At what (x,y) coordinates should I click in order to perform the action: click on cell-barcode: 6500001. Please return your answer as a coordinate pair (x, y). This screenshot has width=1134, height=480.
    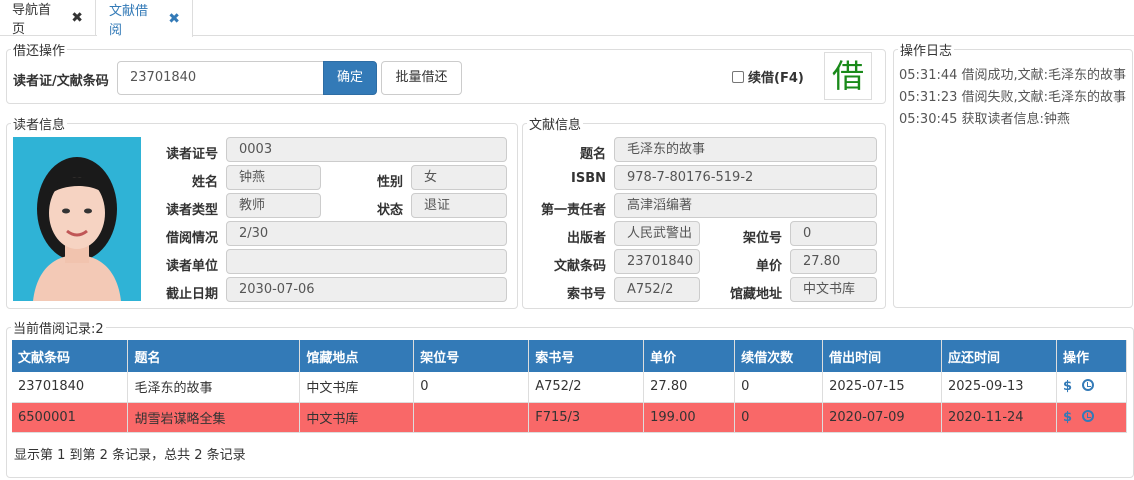
    Looking at the image, I should click on (70, 417).